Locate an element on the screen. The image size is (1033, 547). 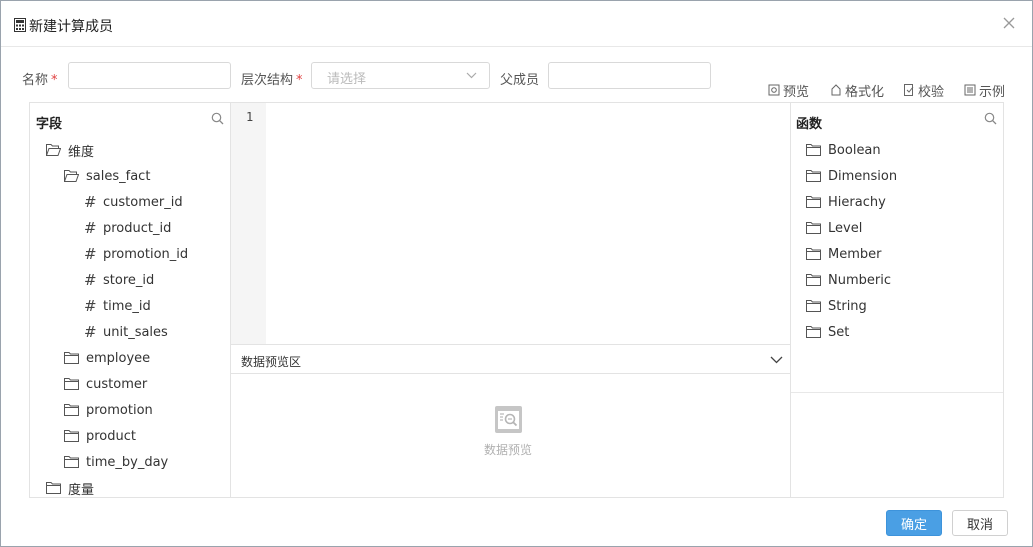
fields-panel-title: 字段 is located at coordinates (49, 124).